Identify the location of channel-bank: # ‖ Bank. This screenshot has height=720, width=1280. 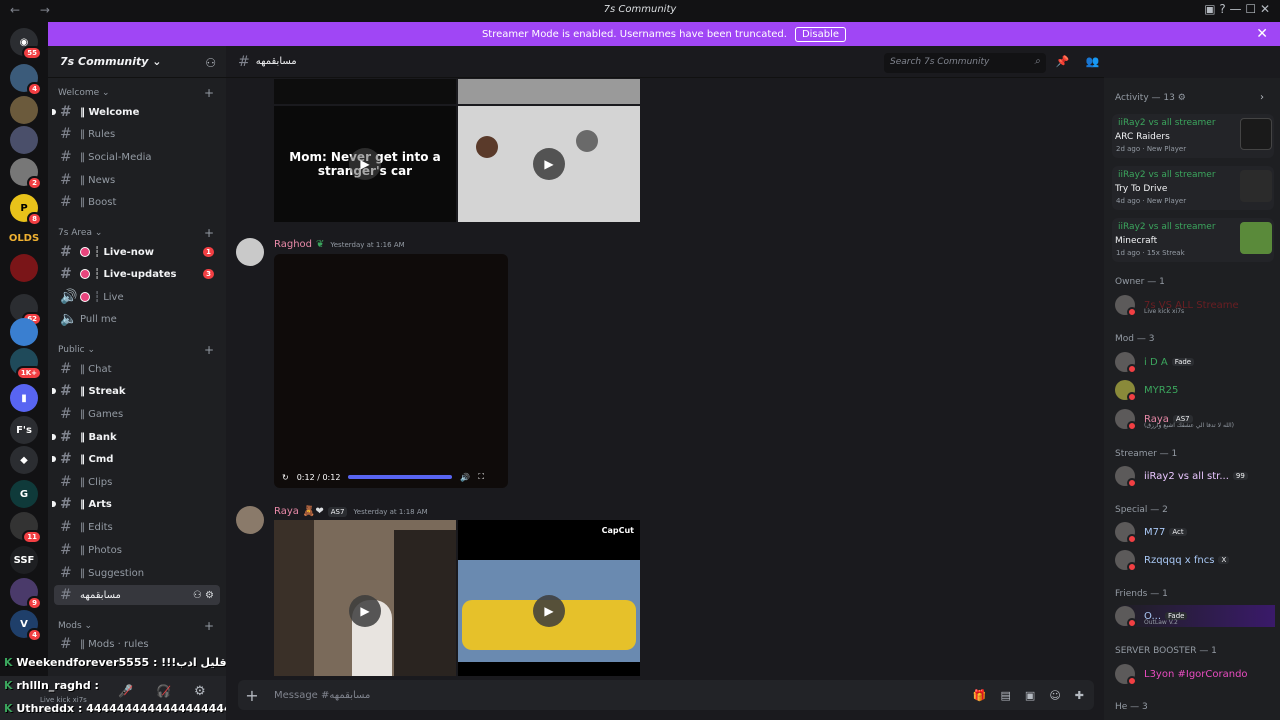
(136, 437).